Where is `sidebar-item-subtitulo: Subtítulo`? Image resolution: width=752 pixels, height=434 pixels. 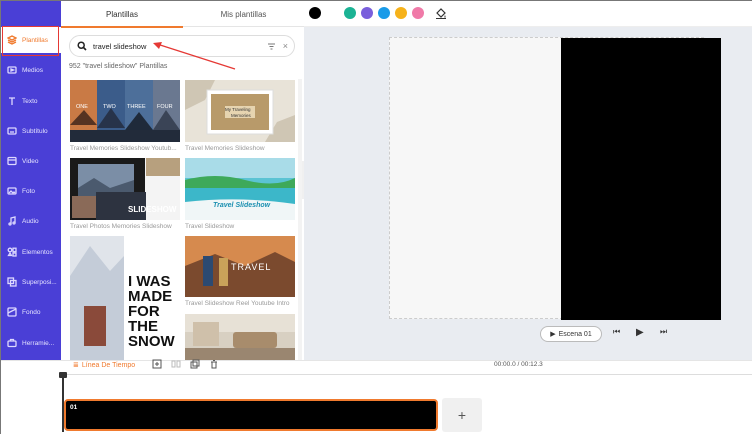 sidebar-item-subtitulo: Subtítulo is located at coordinates (31, 131).